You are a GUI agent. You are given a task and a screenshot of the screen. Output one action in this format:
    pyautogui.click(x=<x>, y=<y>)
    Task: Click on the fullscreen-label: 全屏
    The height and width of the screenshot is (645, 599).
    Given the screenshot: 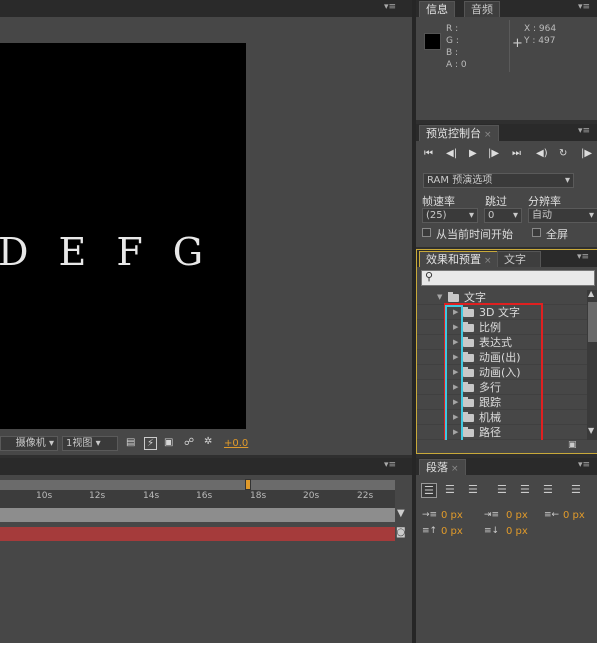 What is the action you would take?
    pyautogui.click(x=557, y=234)
    